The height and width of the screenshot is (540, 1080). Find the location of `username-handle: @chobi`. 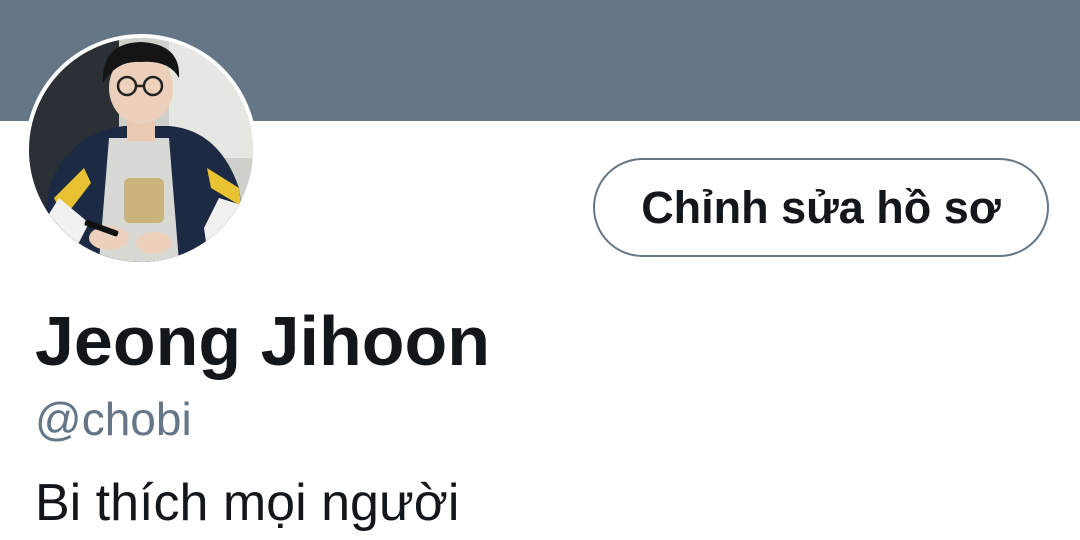

username-handle: @chobi is located at coordinates (113, 419).